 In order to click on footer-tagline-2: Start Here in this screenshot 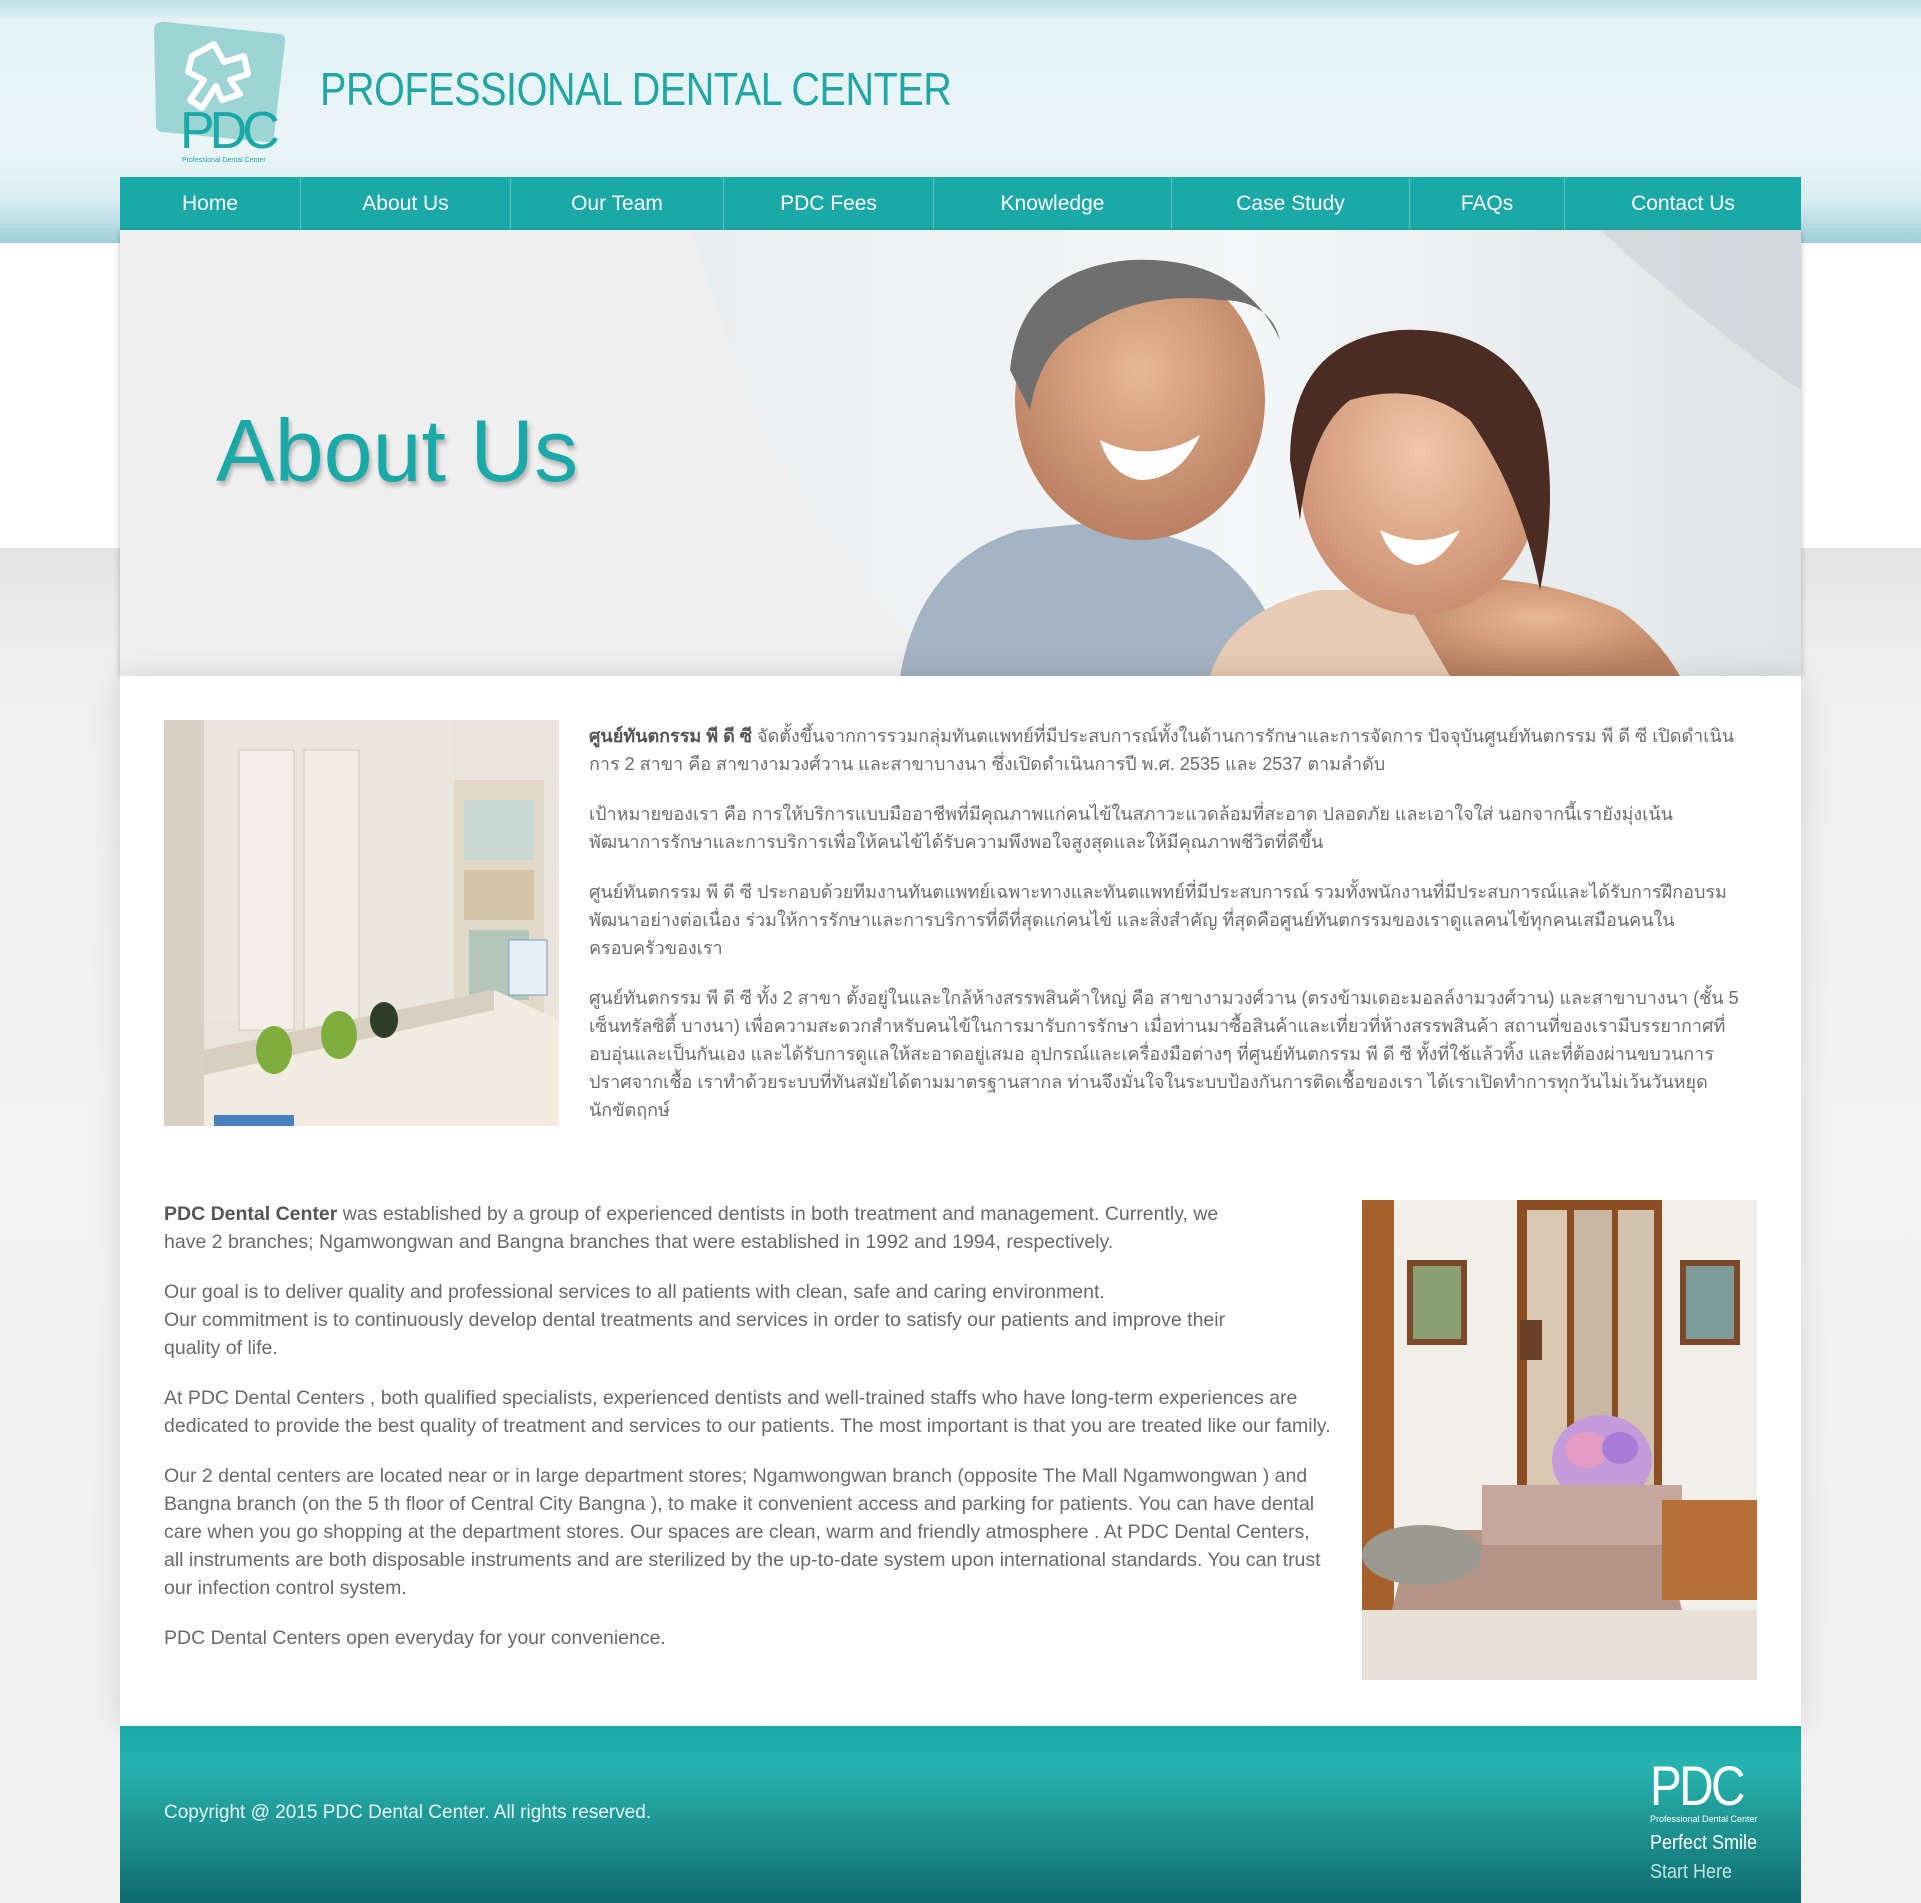, I will do `click(1691, 1872)`.